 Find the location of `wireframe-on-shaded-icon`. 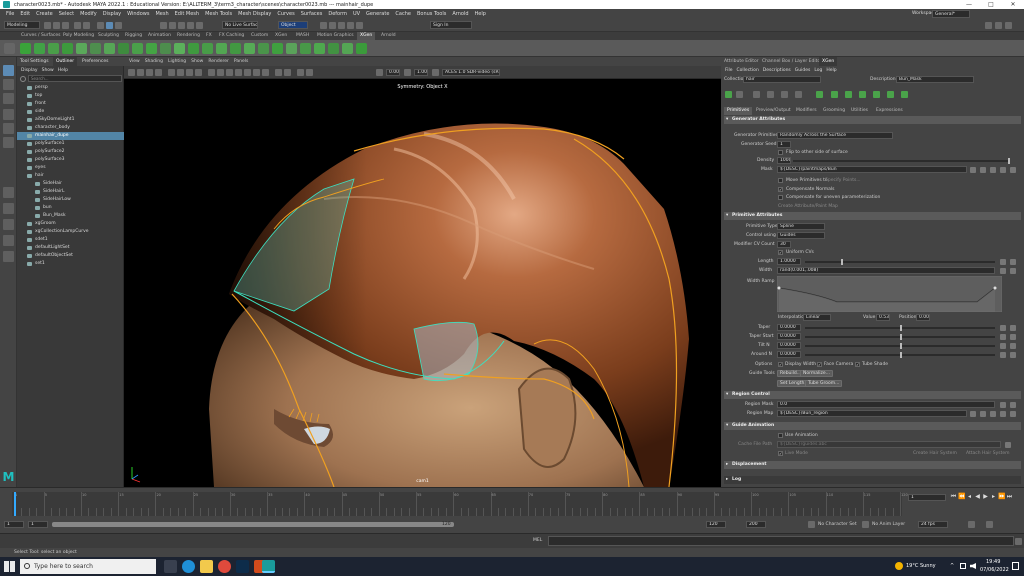

wireframe-on-shaded-icon is located at coordinates (229, 72).